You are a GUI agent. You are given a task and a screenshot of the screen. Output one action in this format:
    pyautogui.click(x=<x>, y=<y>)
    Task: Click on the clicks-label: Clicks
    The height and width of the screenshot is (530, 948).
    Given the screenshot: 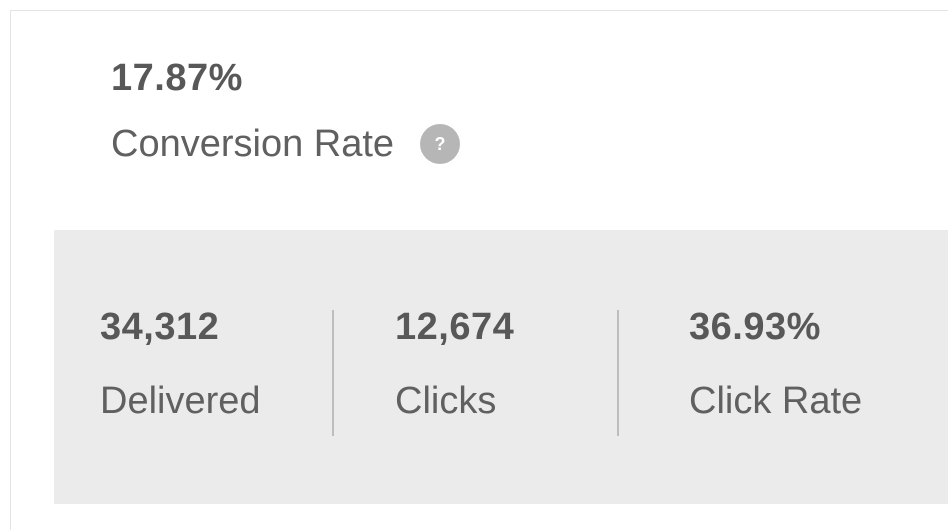 What is the action you would take?
    pyautogui.click(x=446, y=401)
    